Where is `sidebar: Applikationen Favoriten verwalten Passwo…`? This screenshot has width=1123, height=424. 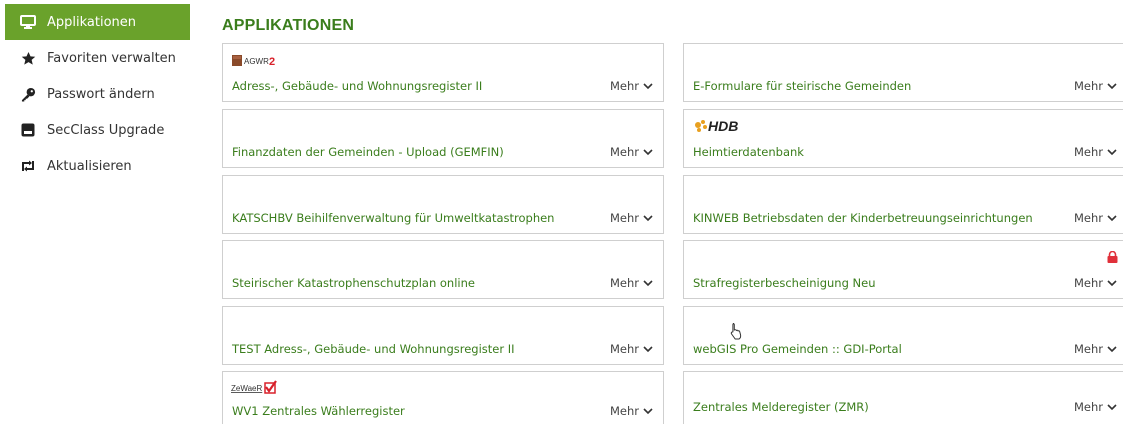 sidebar: Applikationen Favoriten verwalten Passwo… is located at coordinates (97, 94).